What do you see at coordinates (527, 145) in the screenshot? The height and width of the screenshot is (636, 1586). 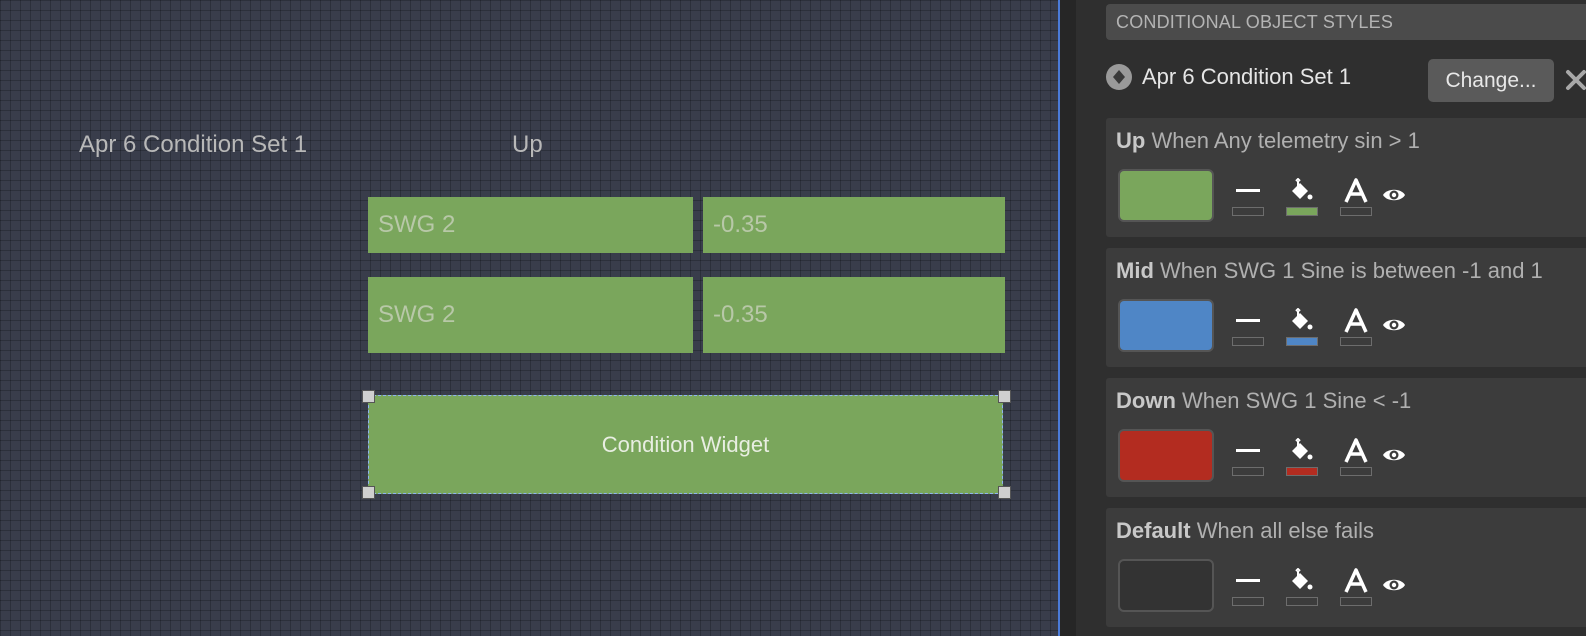 I see `condition-state-label: Up` at bounding box center [527, 145].